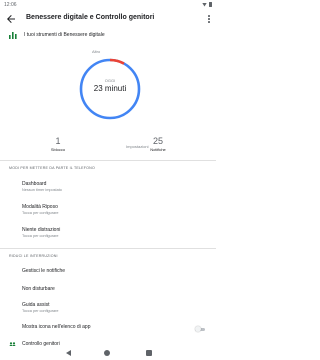  What do you see at coordinates (112, 186) in the screenshot?
I see `list-item-dashboard: Dashboard Nessun timer impostato` at bounding box center [112, 186].